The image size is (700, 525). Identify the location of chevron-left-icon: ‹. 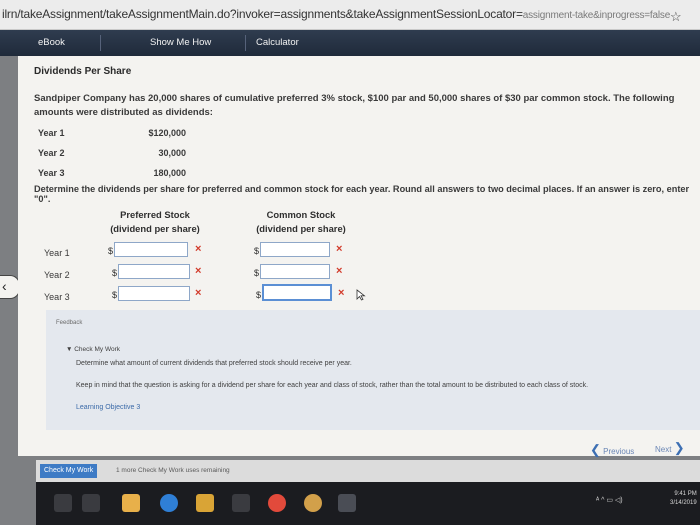
(4, 286).